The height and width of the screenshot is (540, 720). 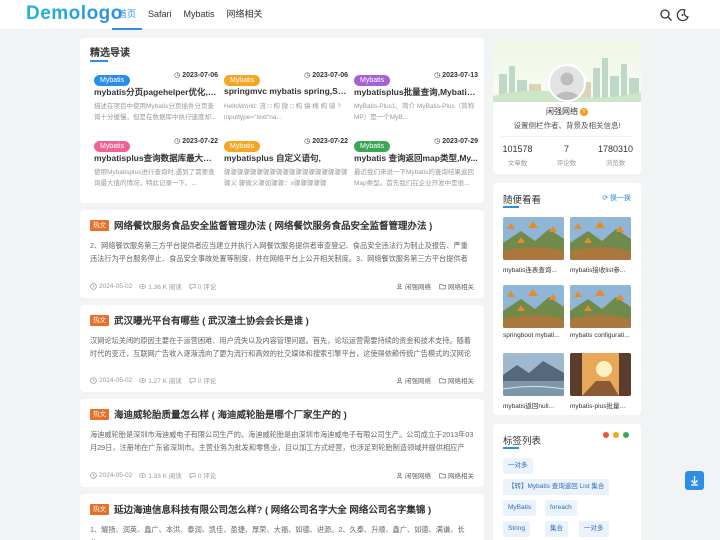 What do you see at coordinates (615, 155) in the screenshot?
I see `stat-views: 1780310 浏览数` at bounding box center [615, 155].